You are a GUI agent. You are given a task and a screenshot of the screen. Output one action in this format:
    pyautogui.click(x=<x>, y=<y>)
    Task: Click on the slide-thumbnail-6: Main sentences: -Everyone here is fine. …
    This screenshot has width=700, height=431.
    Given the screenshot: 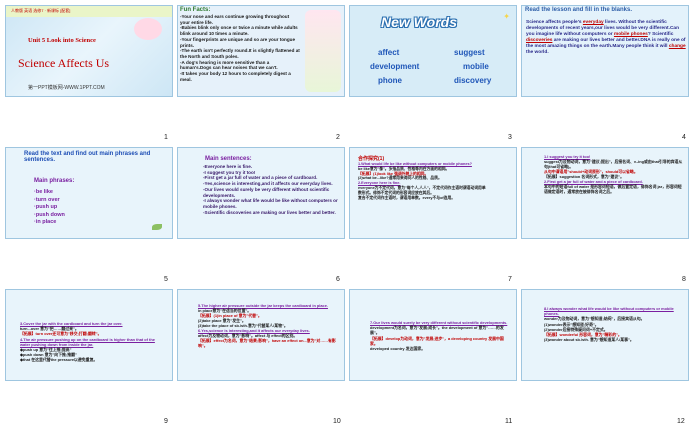 What is the action you would take?
    pyautogui.click(x=261, y=193)
    